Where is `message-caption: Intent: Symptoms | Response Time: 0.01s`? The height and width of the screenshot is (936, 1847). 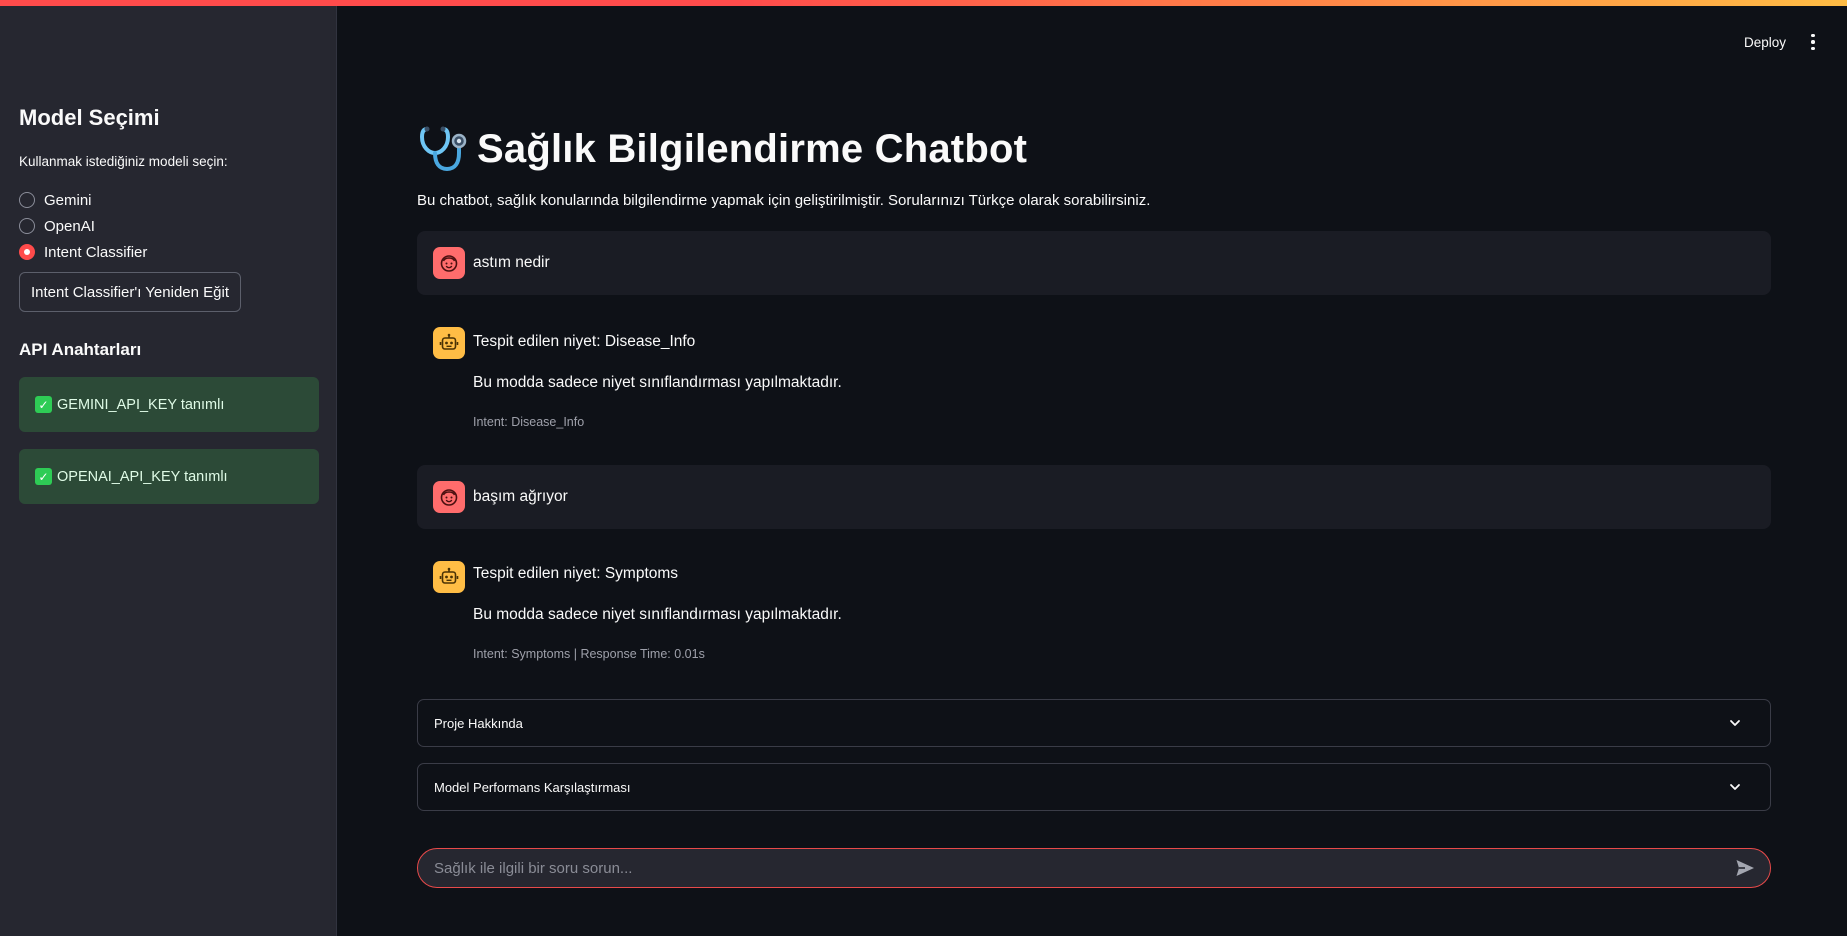 message-caption: Intent: Symptoms | Response Time: 0.01s is located at coordinates (589, 654).